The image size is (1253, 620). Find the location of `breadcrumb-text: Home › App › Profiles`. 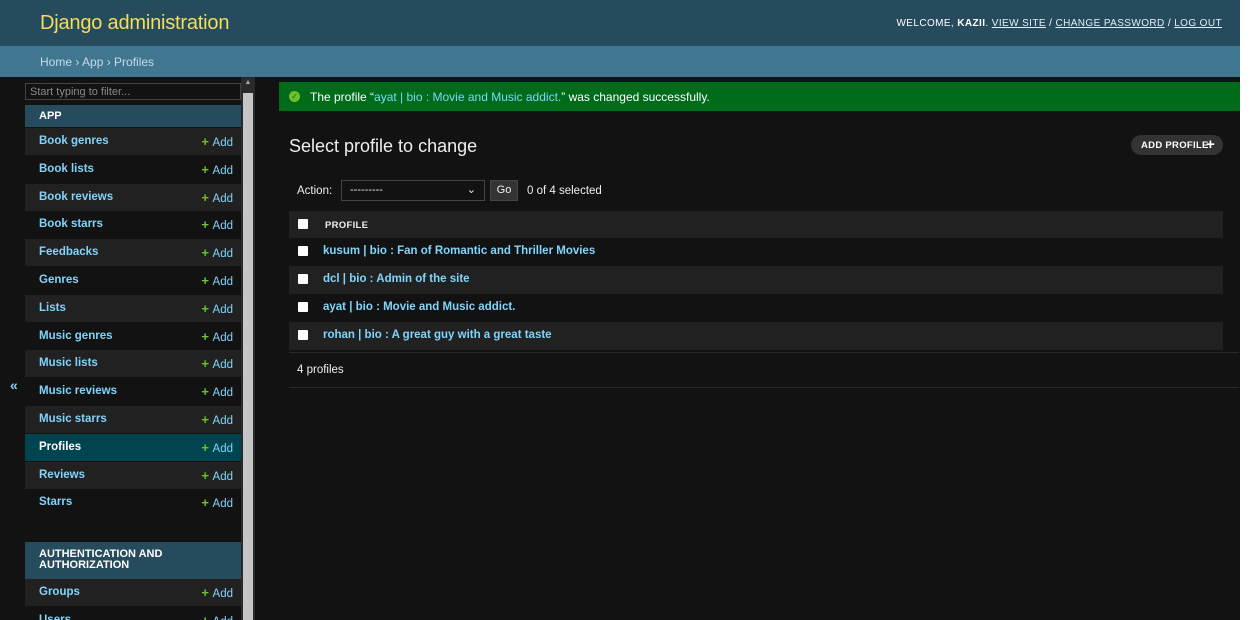

breadcrumb-text: Home › App › Profiles is located at coordinates (97, 62).